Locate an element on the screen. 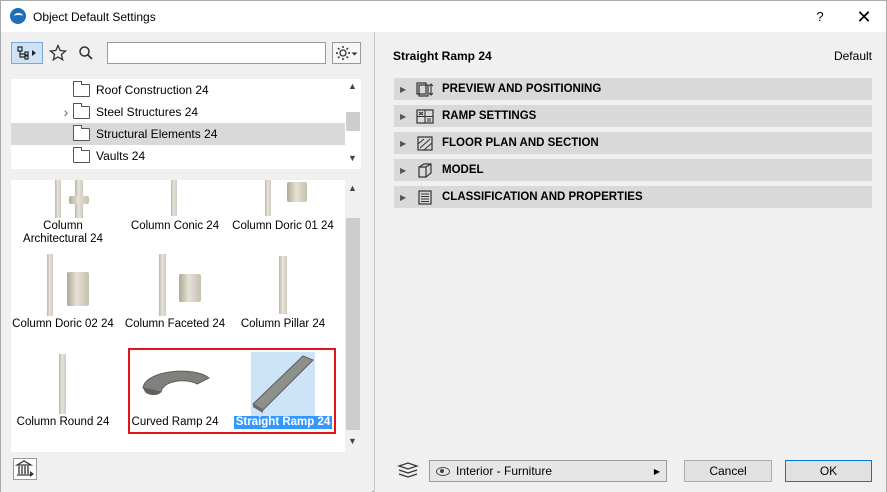 The height and width of the screenshot is (492, 887). object-item-column-conic: Column Conic 24 is located at coordinates (175, 215).